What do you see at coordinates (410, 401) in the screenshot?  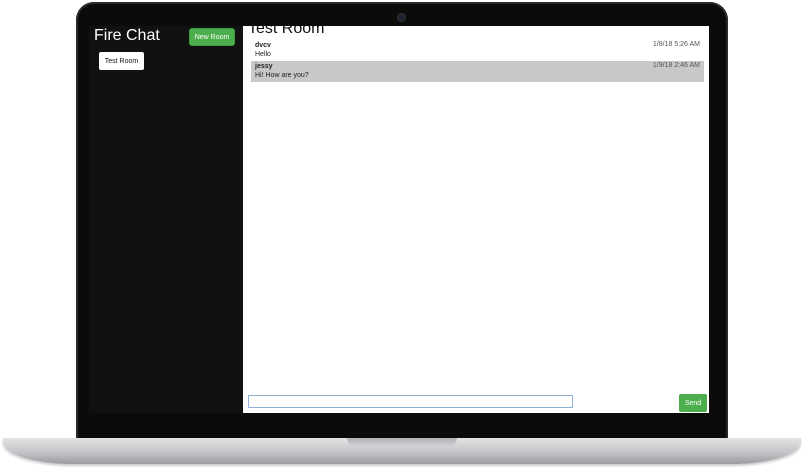 I see `message-input` at bounding box center [410, 401].